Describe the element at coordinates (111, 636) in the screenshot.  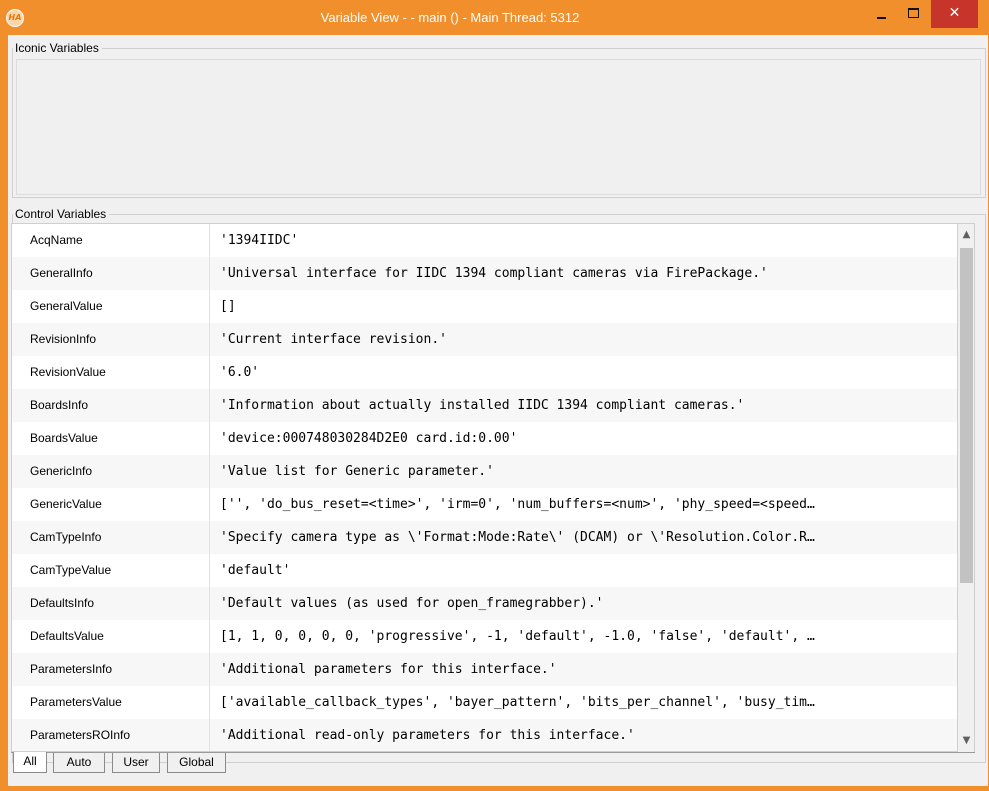
I see `variable-name: DefaultsValue` at that location.